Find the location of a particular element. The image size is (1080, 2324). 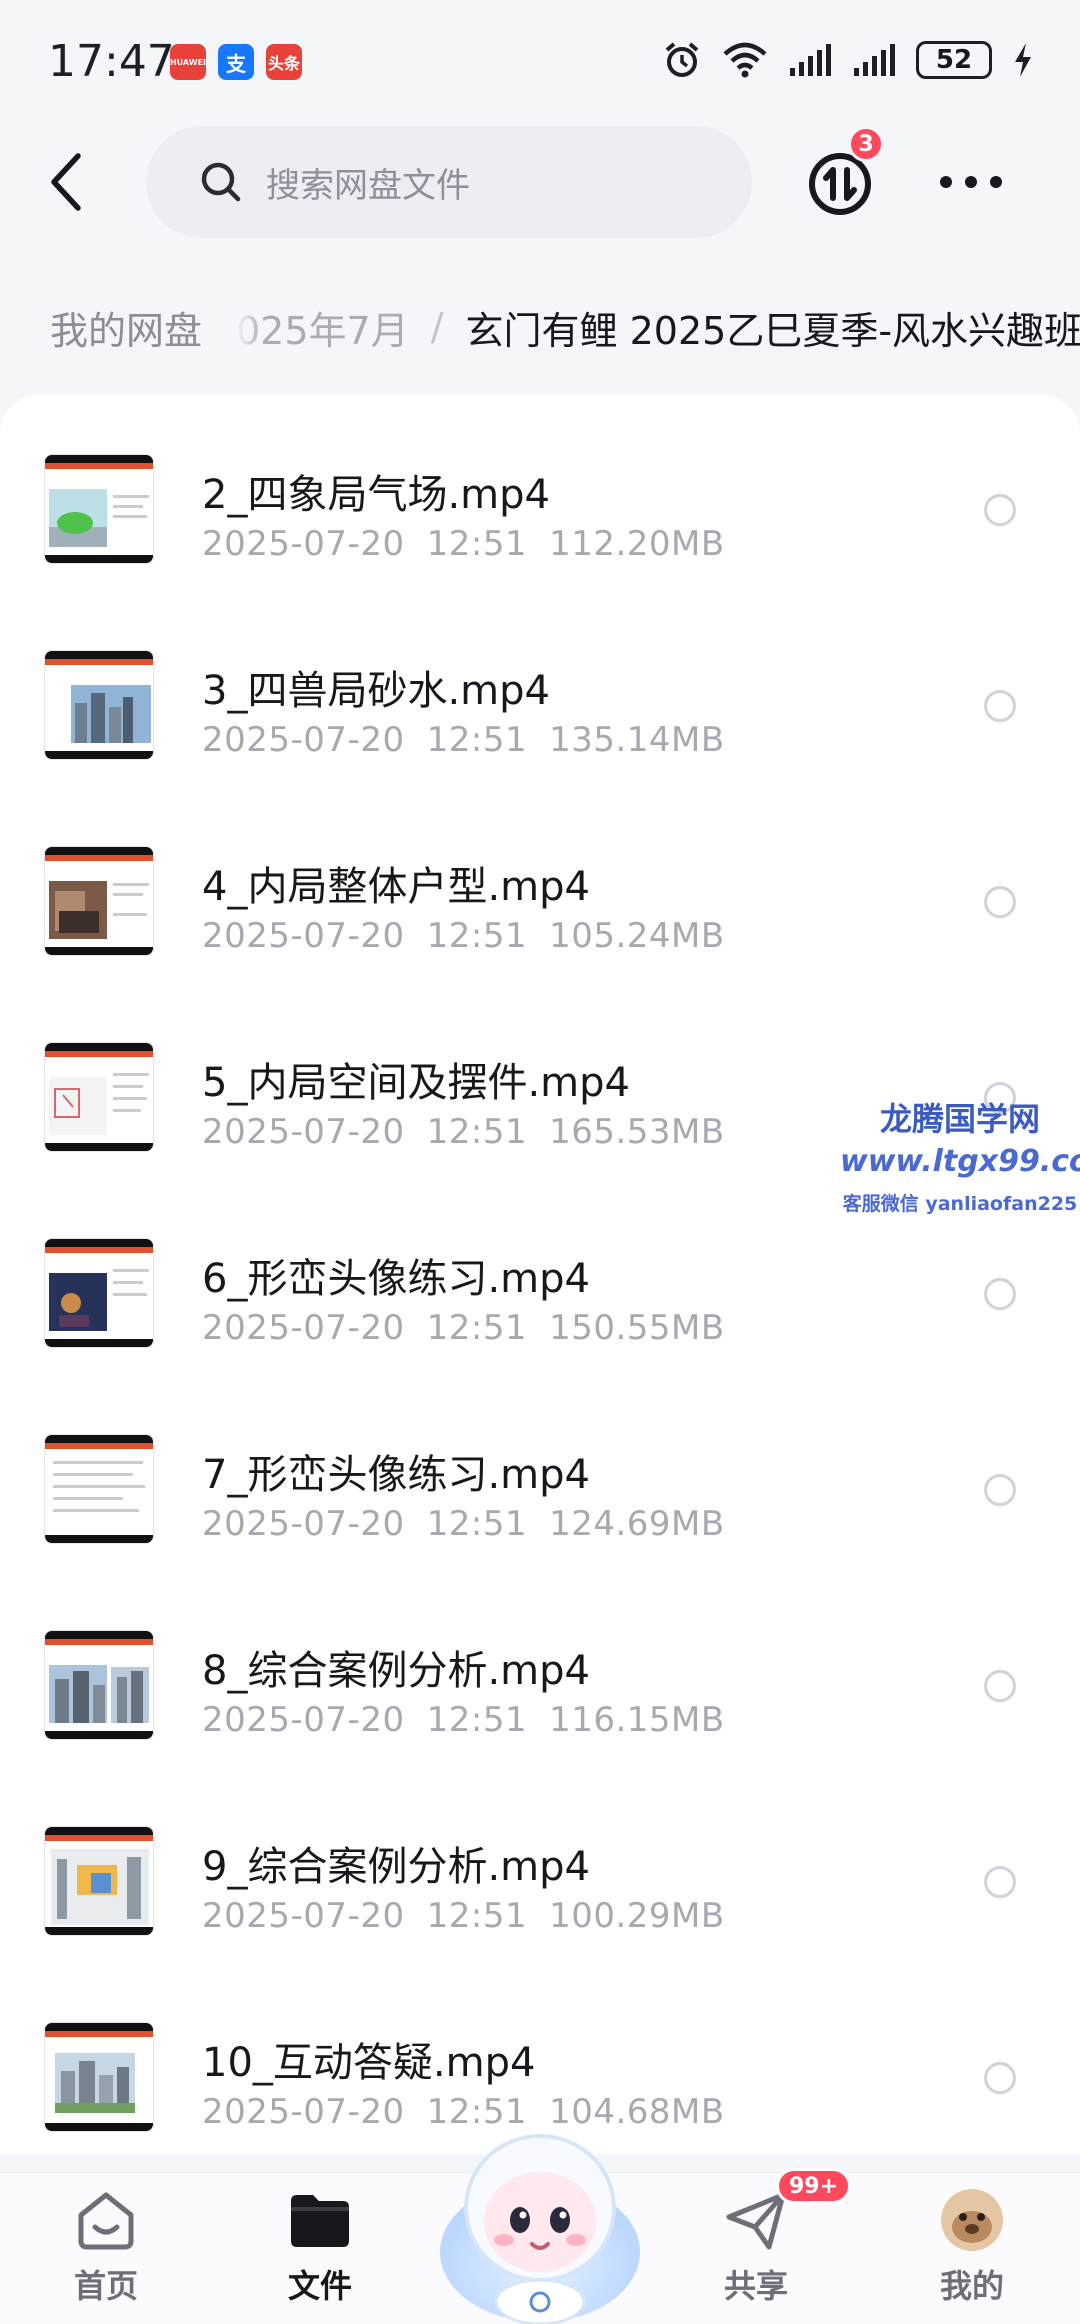

file-name: 8_综合案例分析.mp4 is located at coordinates (396, 1671).